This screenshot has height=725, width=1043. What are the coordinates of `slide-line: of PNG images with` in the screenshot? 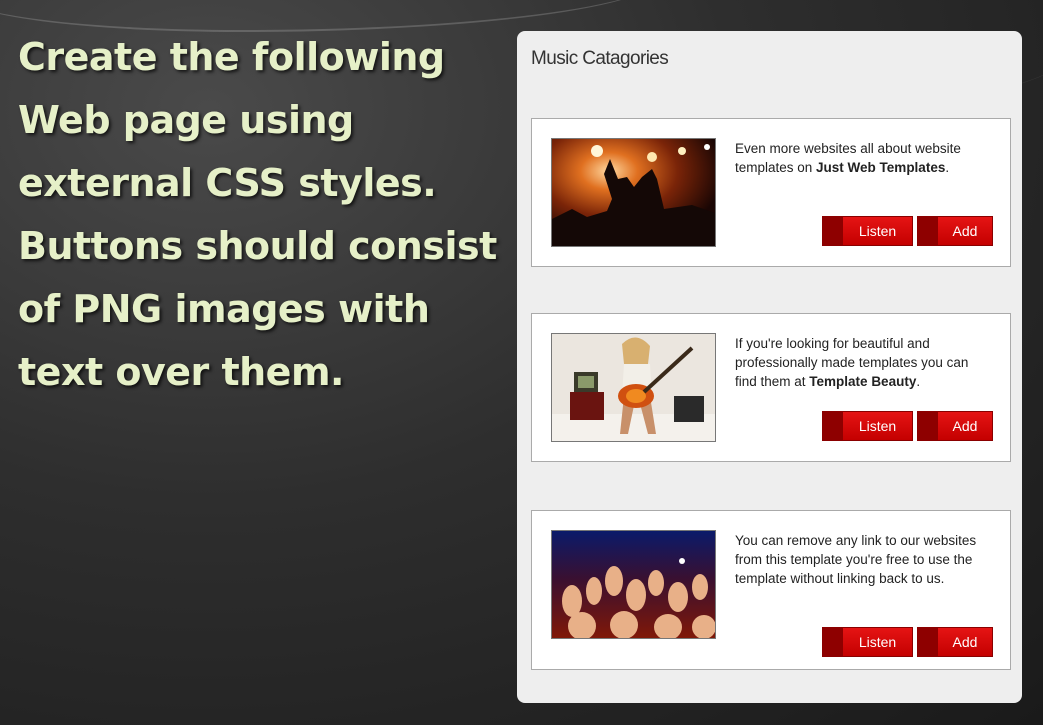 It's located at (224, 309).